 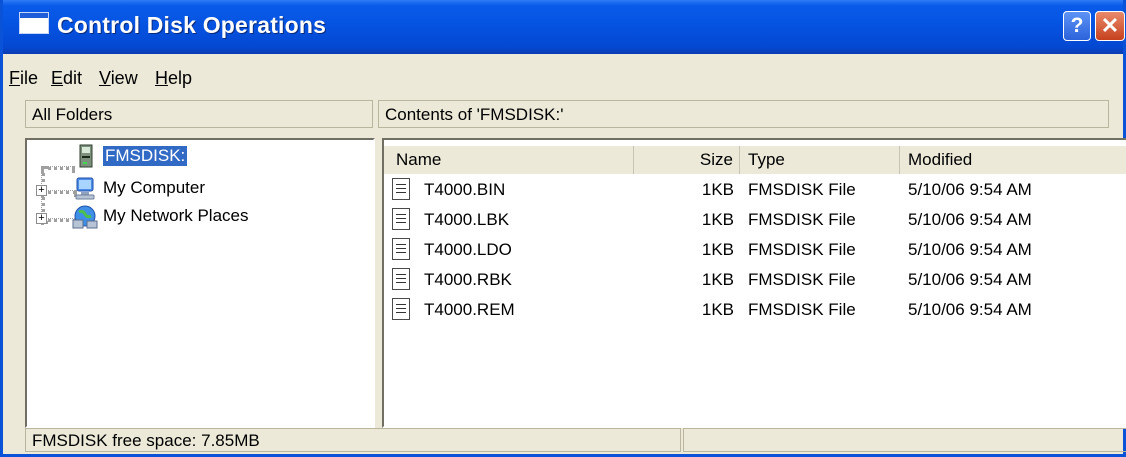 What do you see at coordinates (1110, 26) in the screenshot?
I see `close-button: ✕` at bounding box center [1110, 26].